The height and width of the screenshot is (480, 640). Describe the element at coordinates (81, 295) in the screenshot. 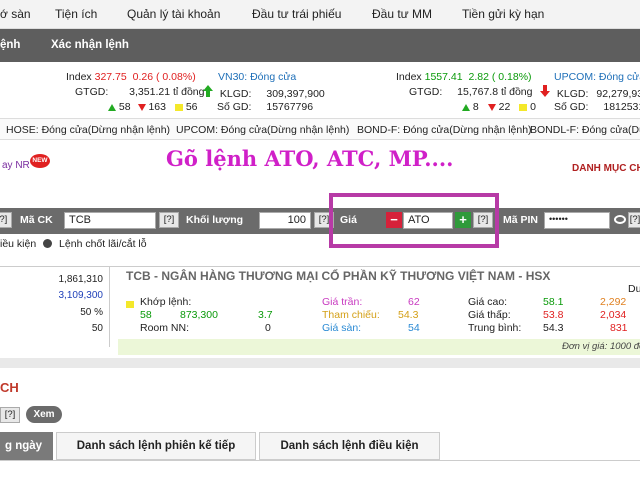

I see `summary-value: 3,109,300` at that location.